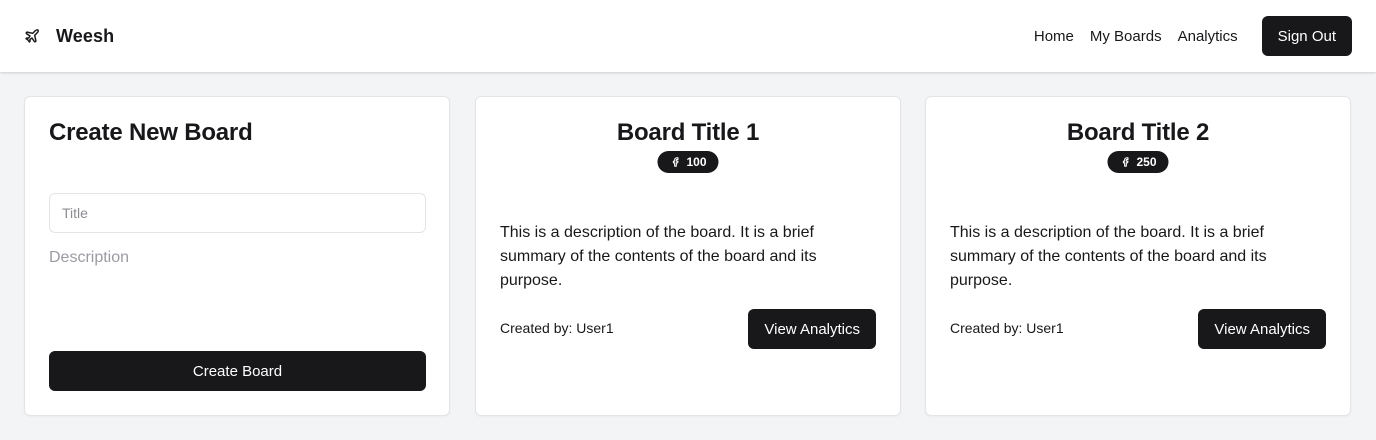  Describe the element at coordinates (1054, 36) in the screenshot. I see `nav-link-home: Home` at that location.